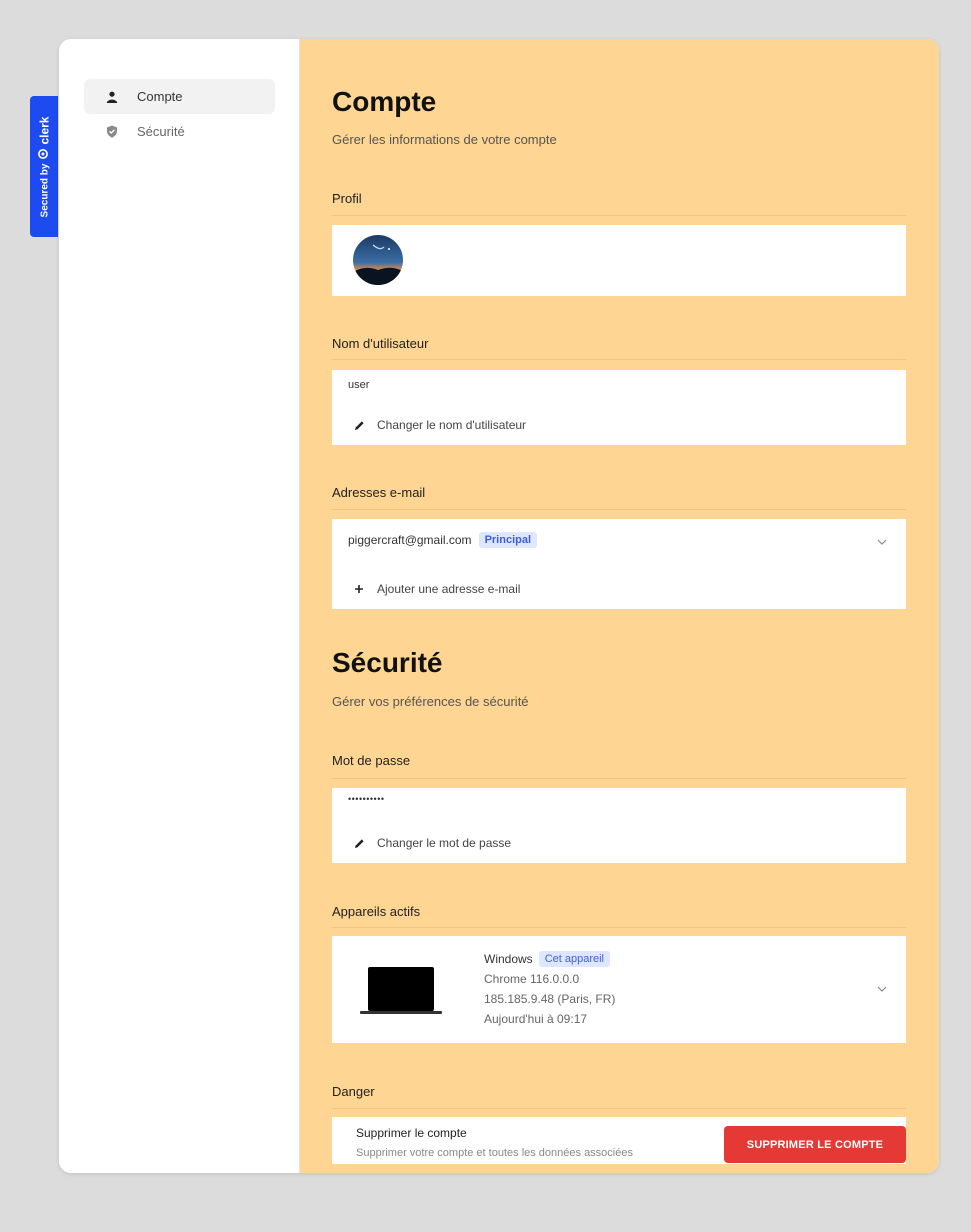 The width and height of the screenshot is (971, 1232). I want to click on sidebar-item-securite: Sécurité, so click(179, 131).